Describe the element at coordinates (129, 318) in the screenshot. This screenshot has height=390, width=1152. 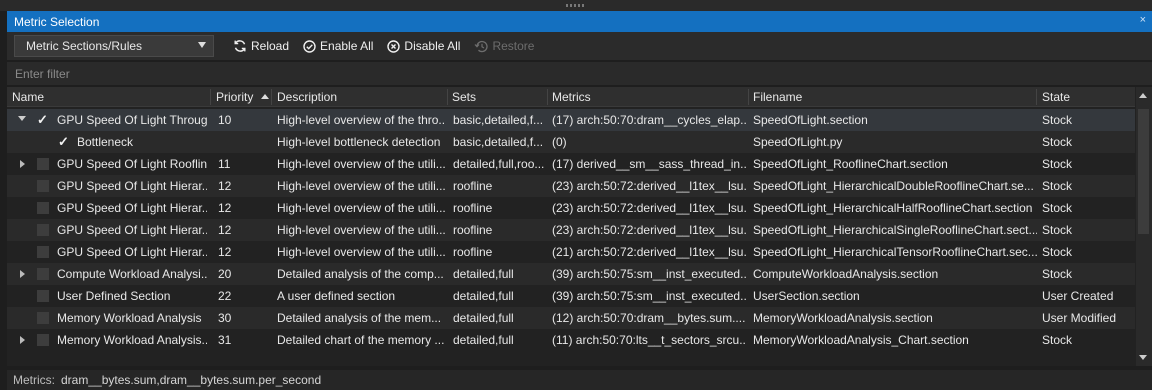
I see `row-name: Memory Workload Analysis` at that location.